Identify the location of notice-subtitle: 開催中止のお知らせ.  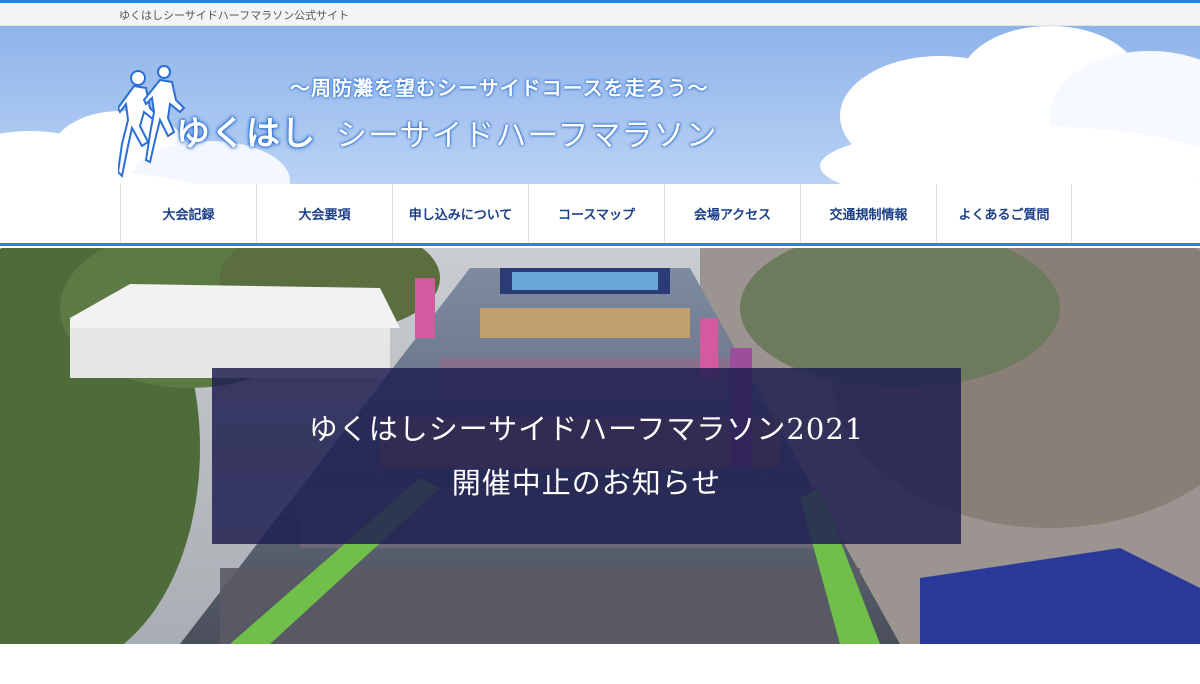
(586, 483).